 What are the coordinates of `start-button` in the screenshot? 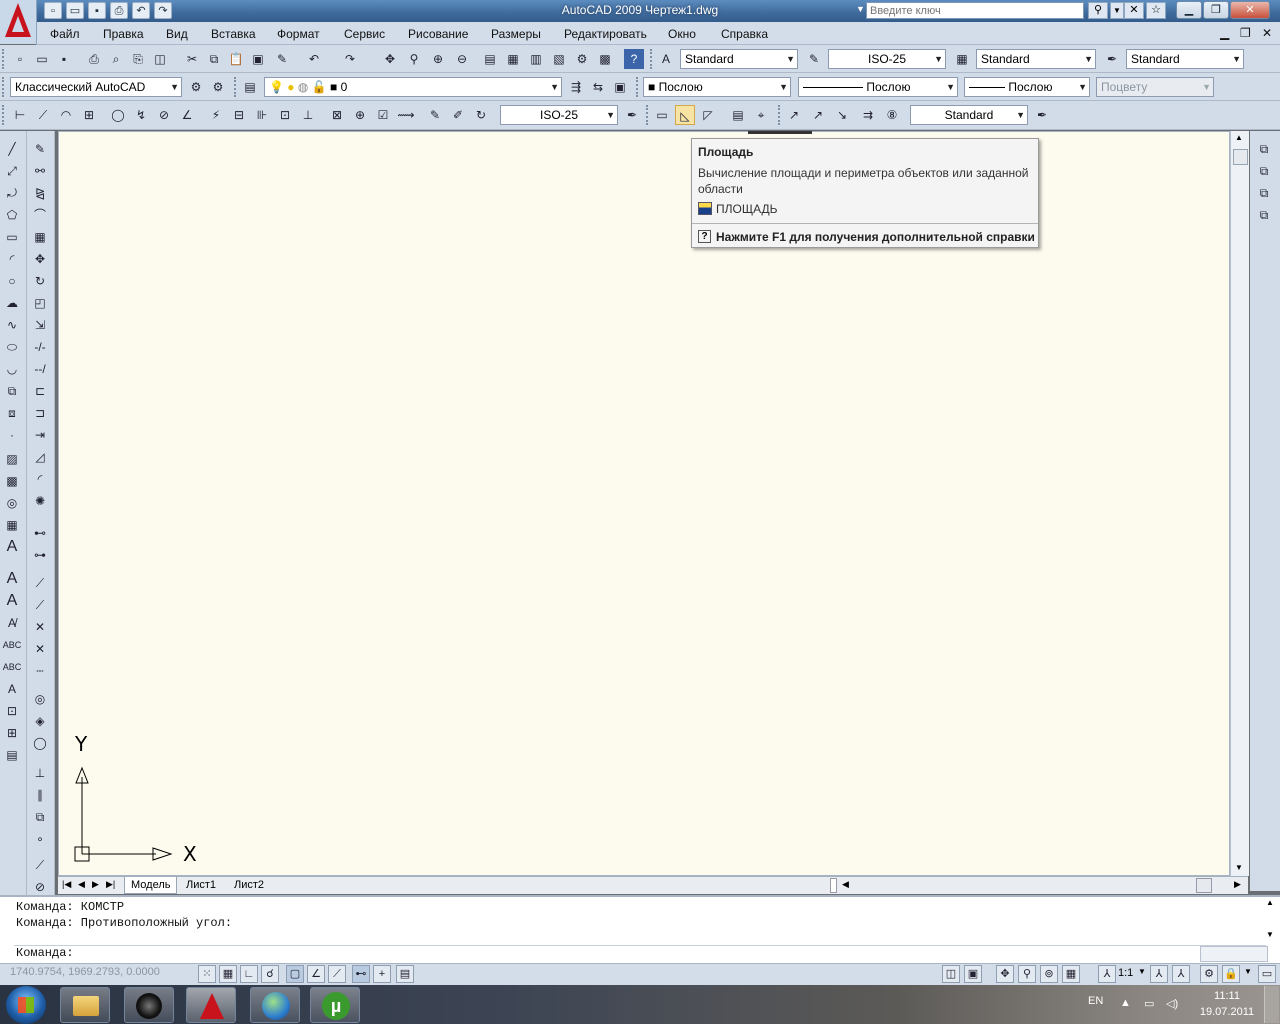 It's located at (26, 1005).